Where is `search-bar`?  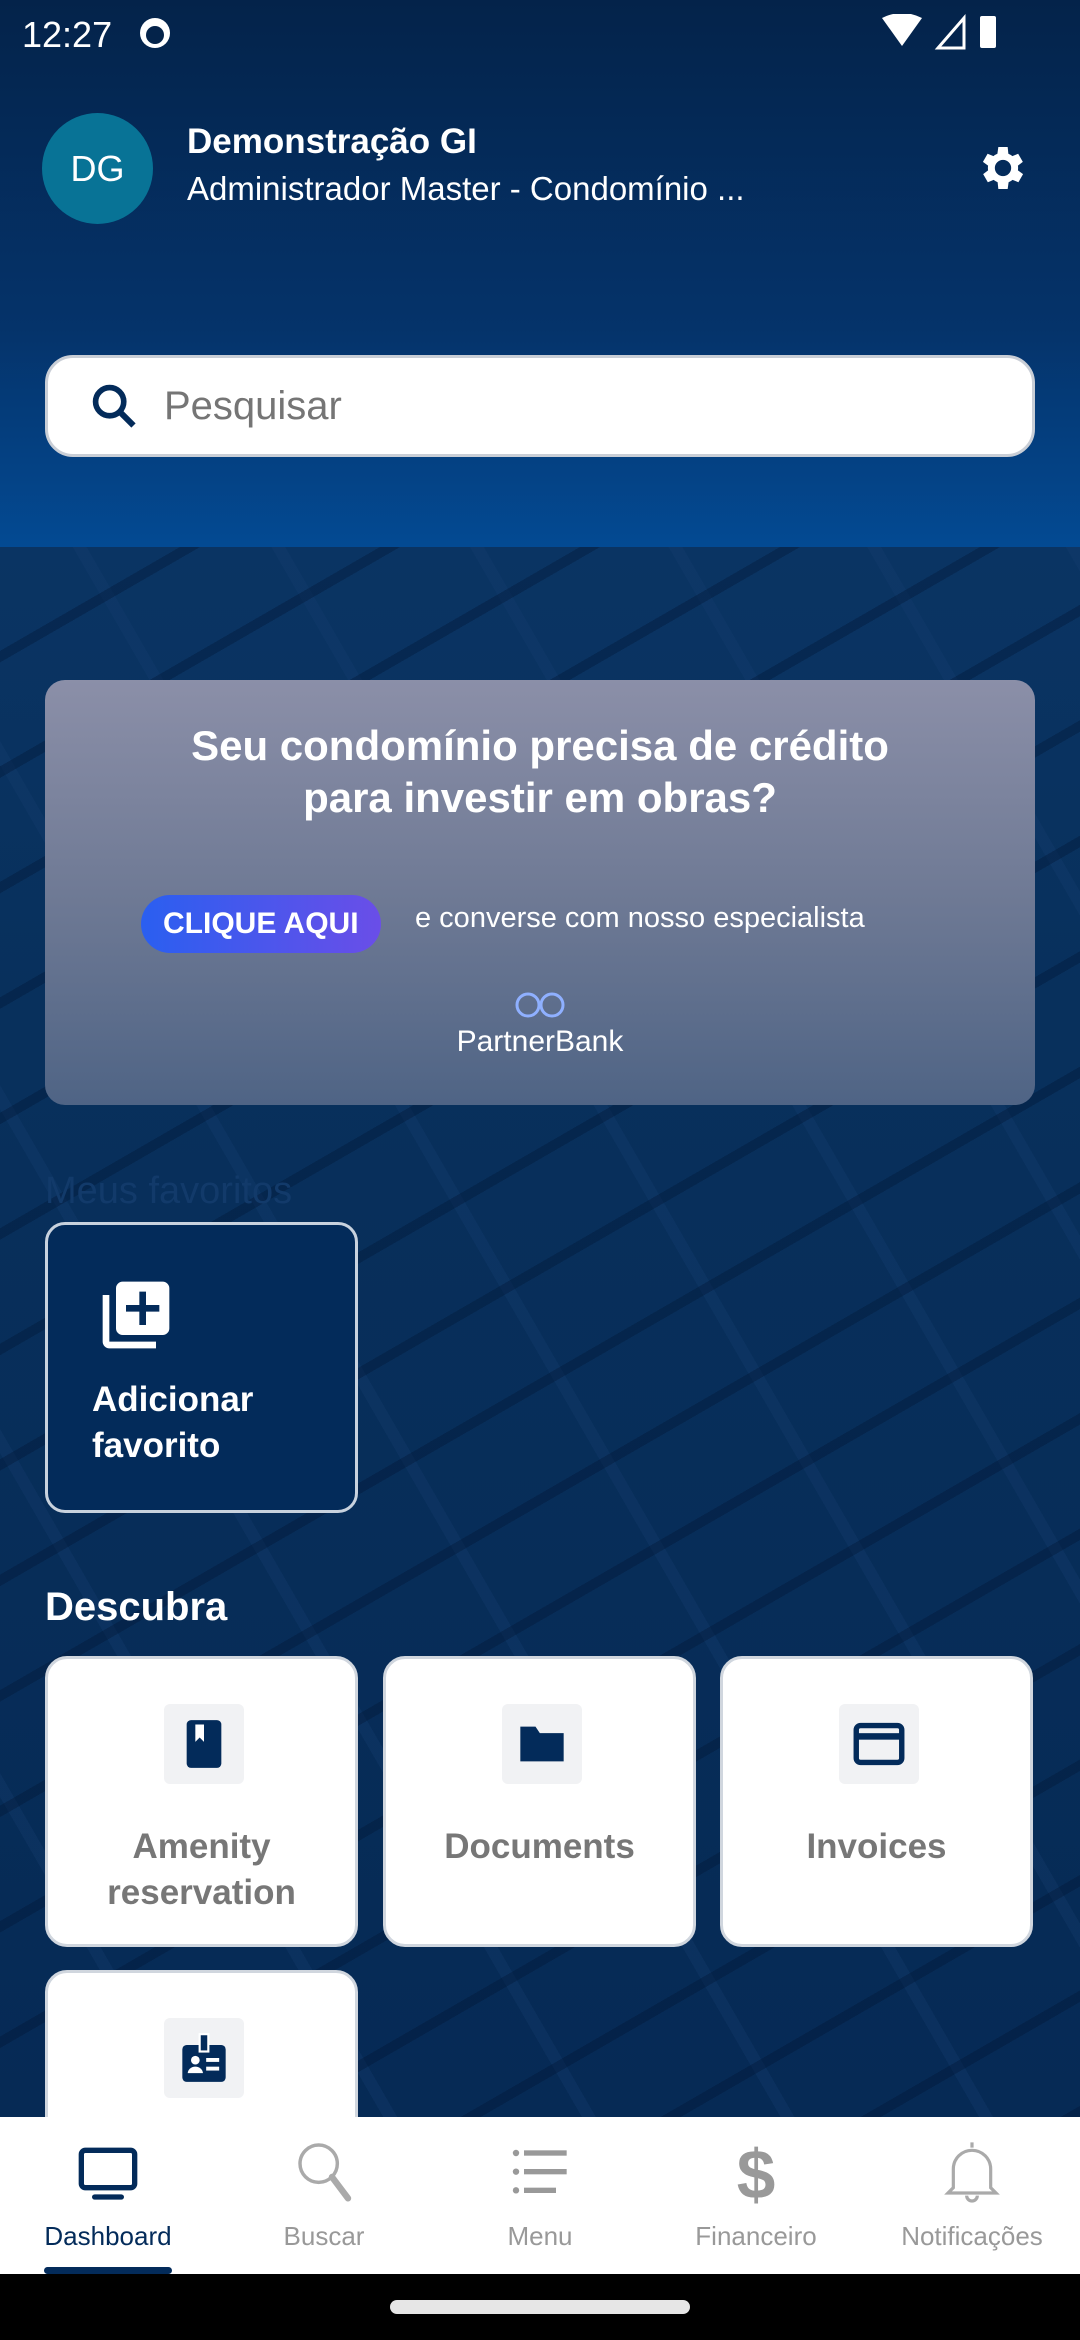 search-bar is located at coordinates (540, 406).